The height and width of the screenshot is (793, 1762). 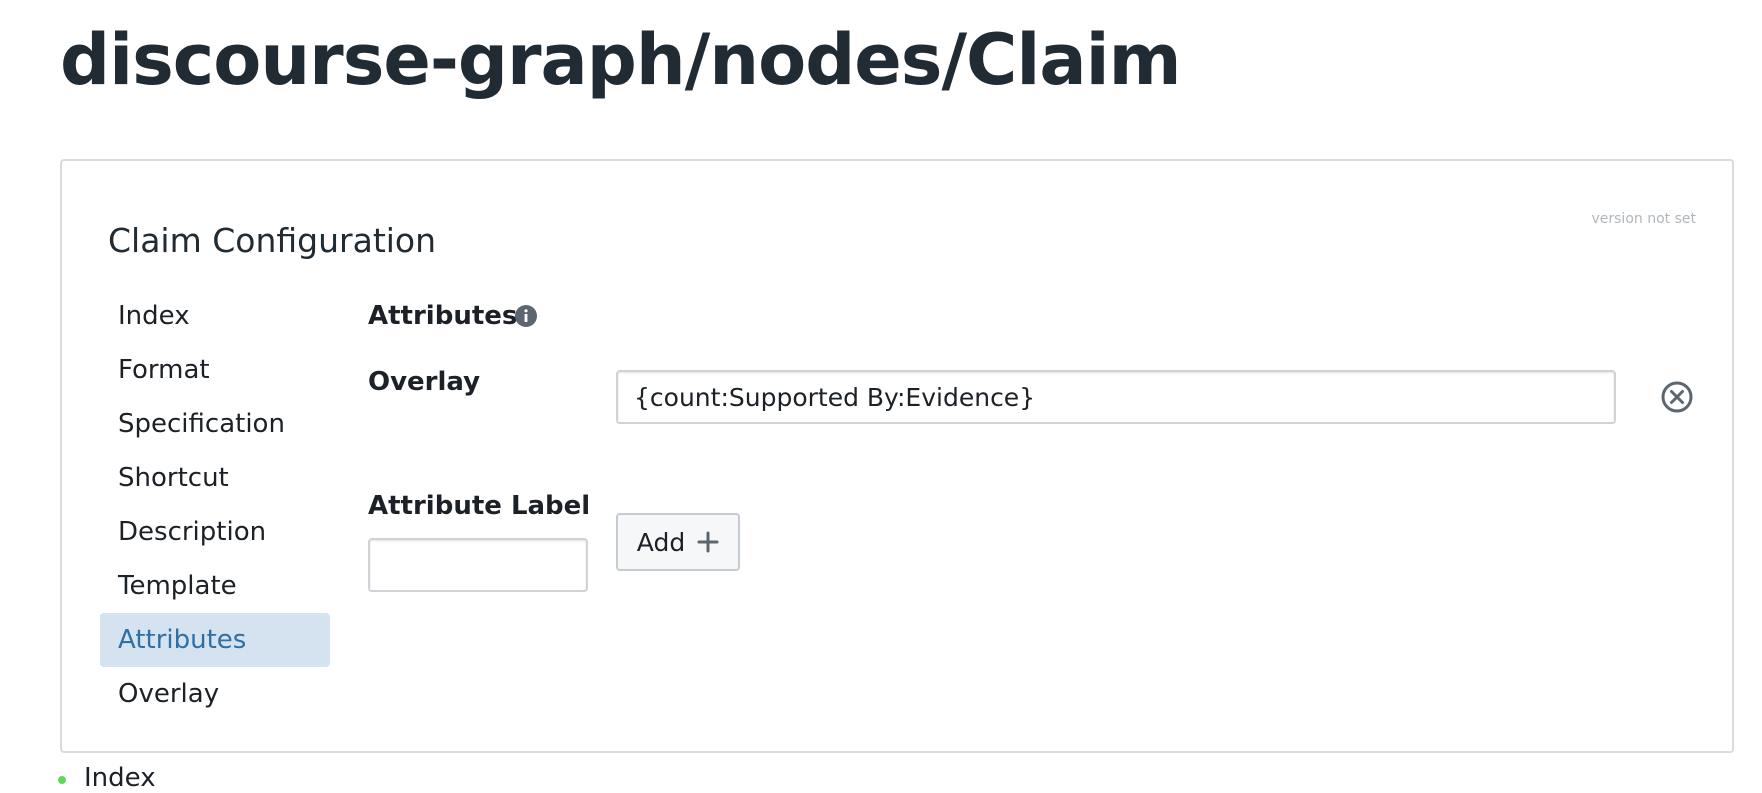 I want to click on attribute-label-title: Attribute Label, so click(x=479, y=506).